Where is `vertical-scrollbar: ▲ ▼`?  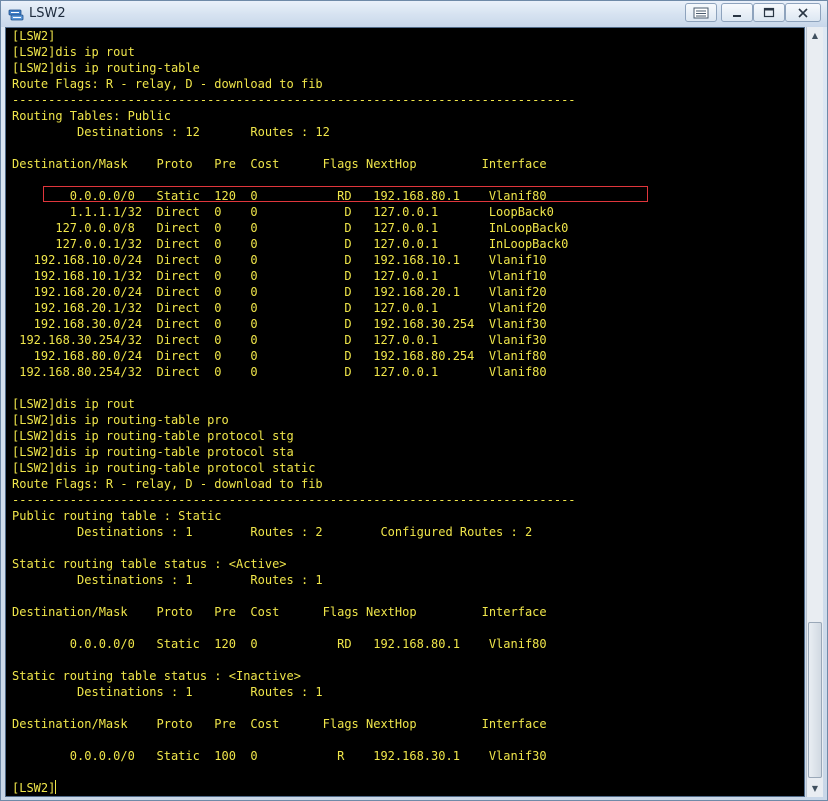 vertical-scrollbar: ▲ ▼ is located at coordinates (814, 412).